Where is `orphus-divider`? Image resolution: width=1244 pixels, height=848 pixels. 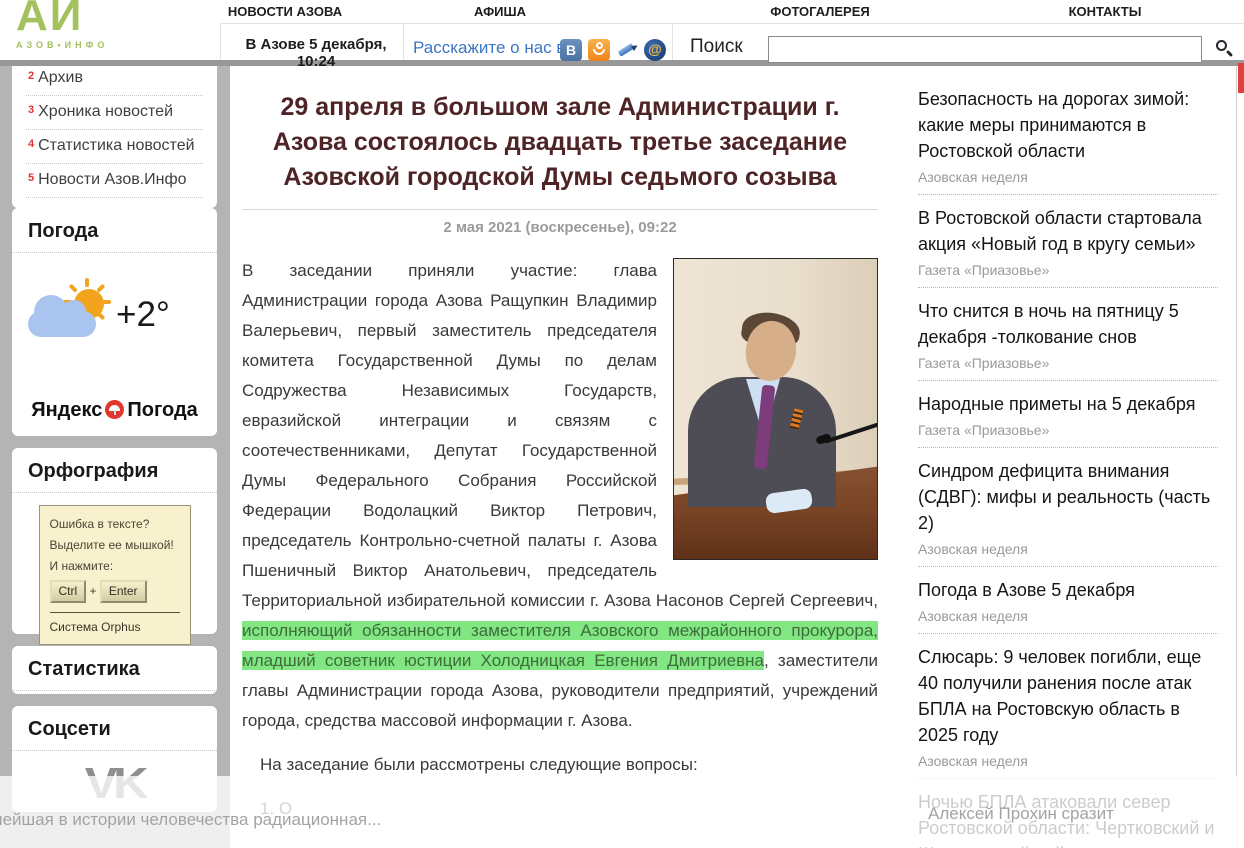 orphus-divider is located at coordinates (114, 612).